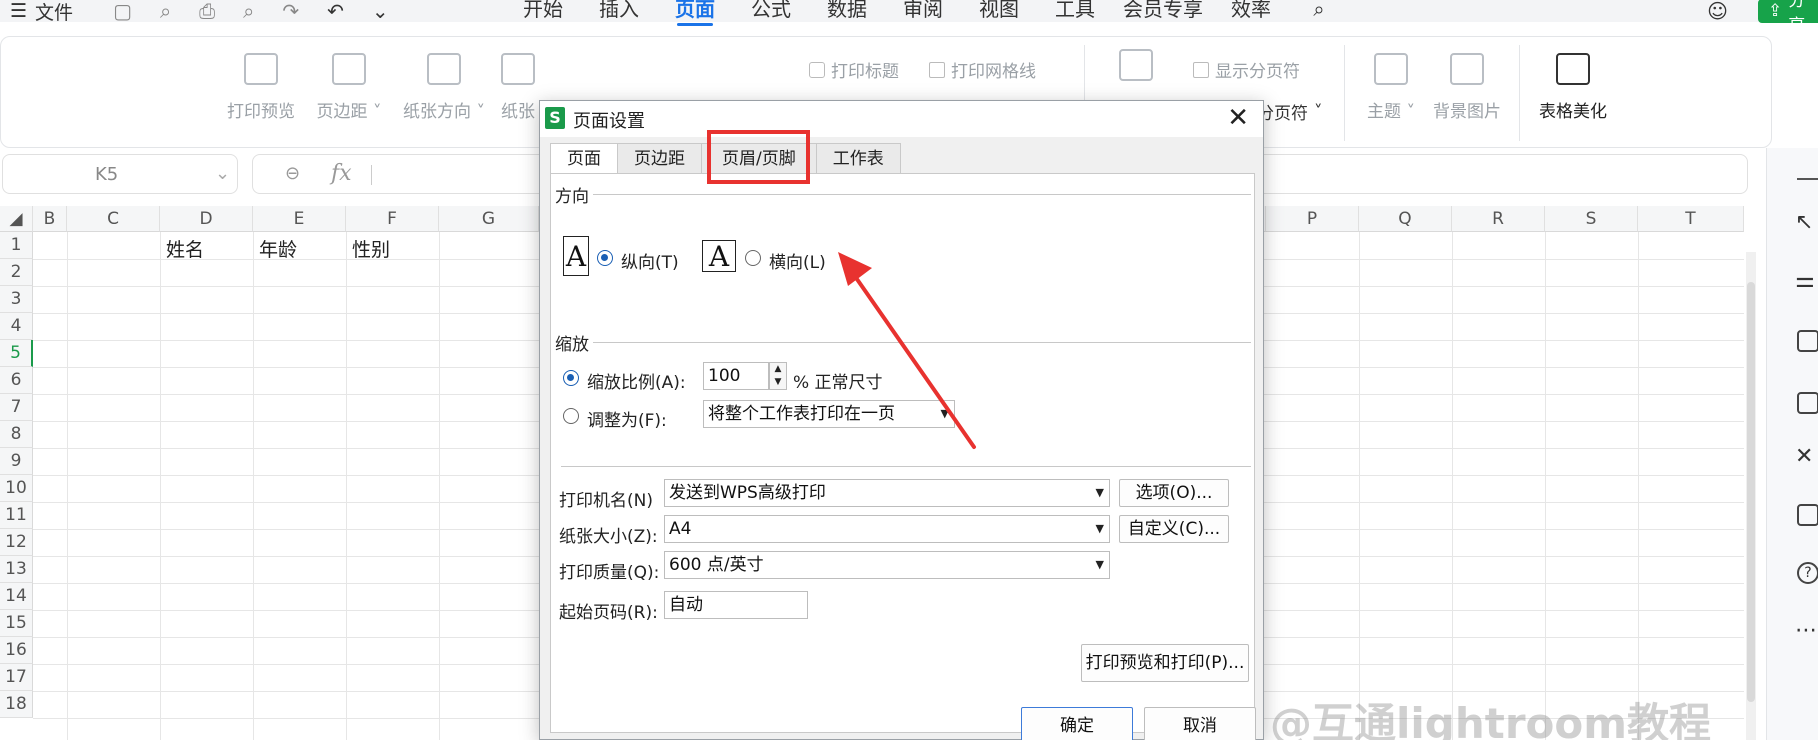  Describe the element at coordinates (1788, 18) in the screenshot. I see `share-button: ⇪ 分享` at that location.